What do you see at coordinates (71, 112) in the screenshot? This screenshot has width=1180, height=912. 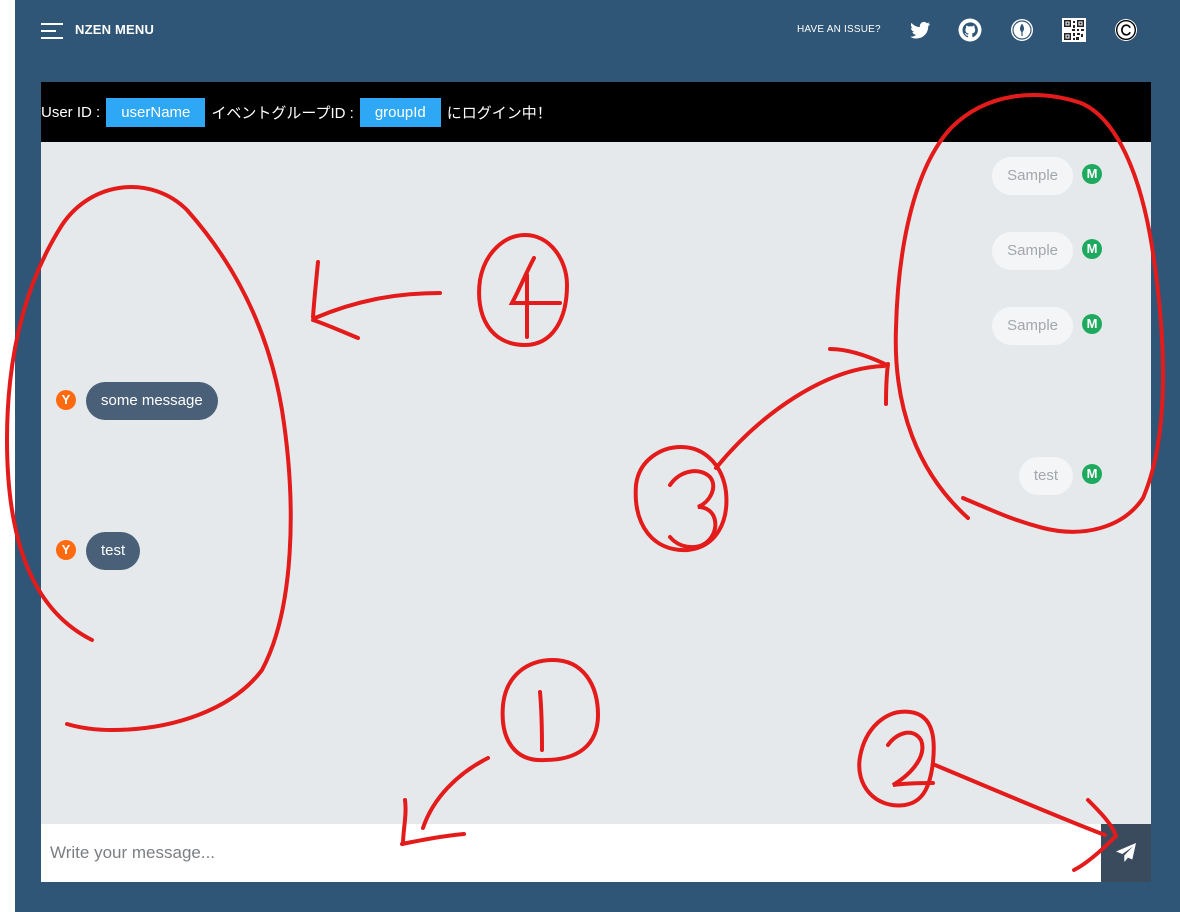 I see `user-id-label: User ID :` at bounding box center [71, 112].